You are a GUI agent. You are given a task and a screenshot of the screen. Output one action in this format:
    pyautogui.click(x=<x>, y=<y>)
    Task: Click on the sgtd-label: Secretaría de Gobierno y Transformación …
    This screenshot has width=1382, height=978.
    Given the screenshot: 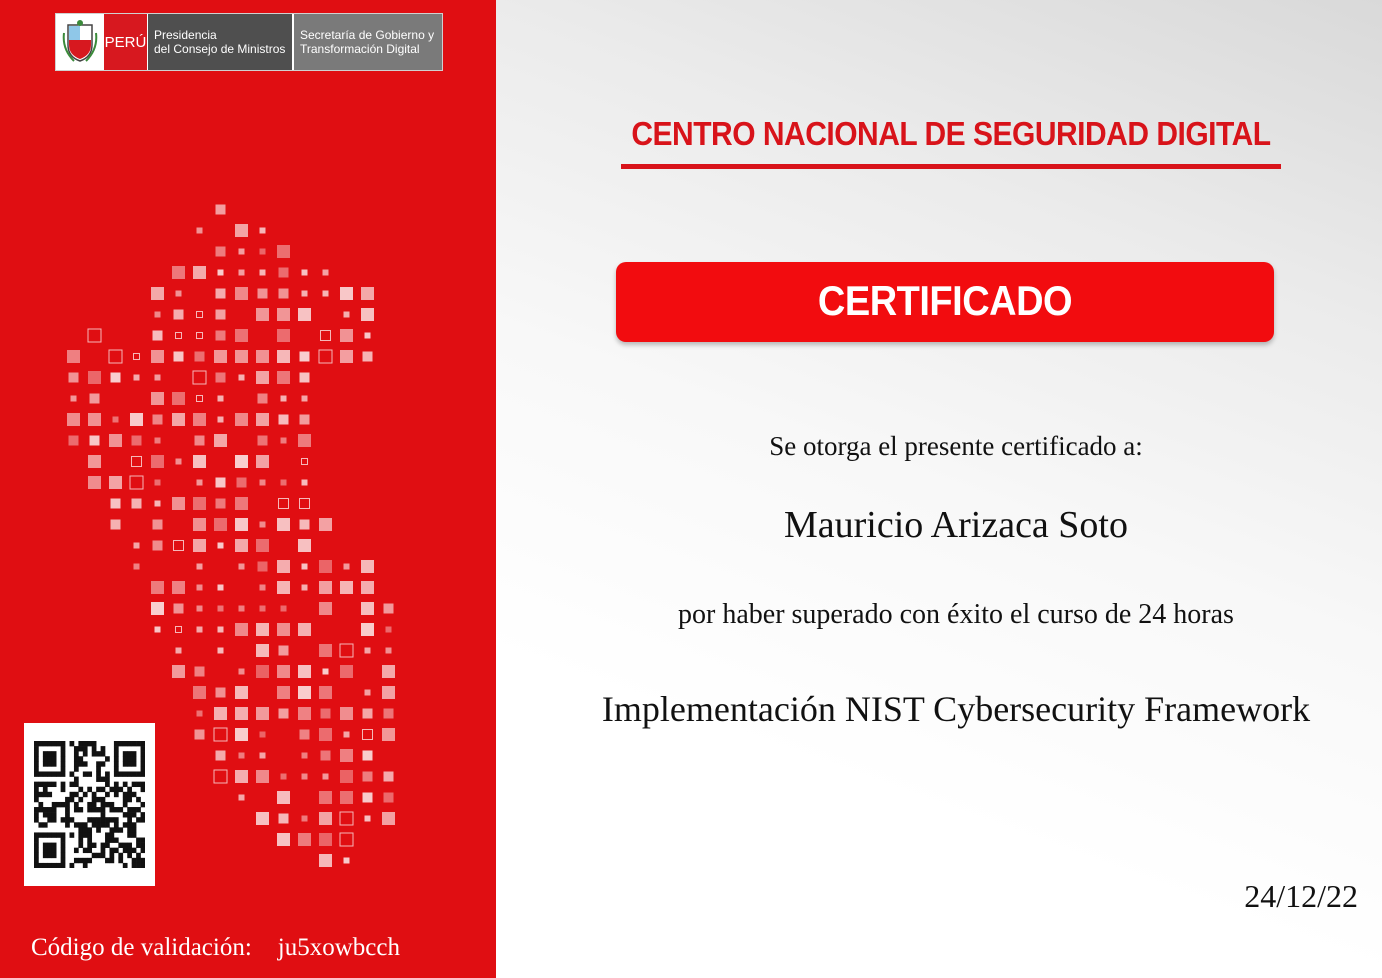 What is the action you would take?
    pyautogui.click(x=368, y=42)
    